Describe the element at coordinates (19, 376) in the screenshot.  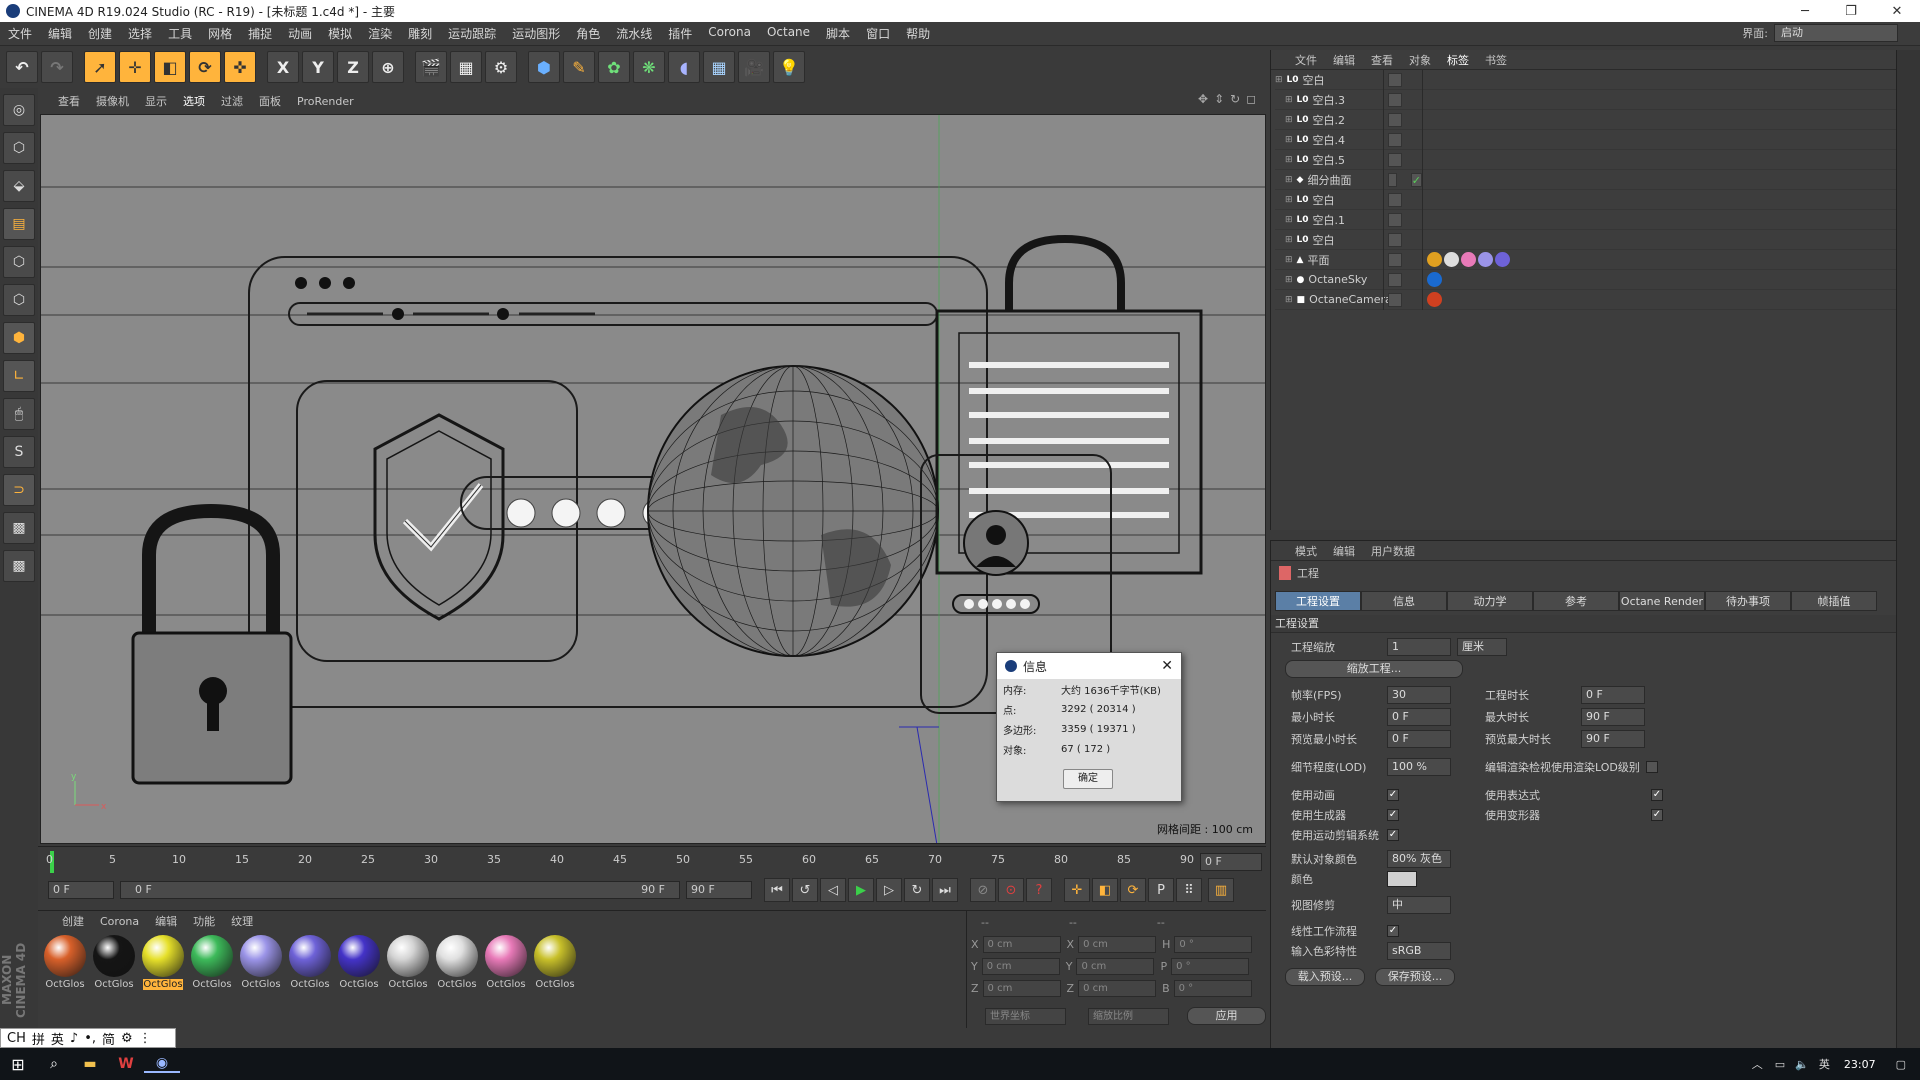
I see `axis-mode-button: ∟` at that location.